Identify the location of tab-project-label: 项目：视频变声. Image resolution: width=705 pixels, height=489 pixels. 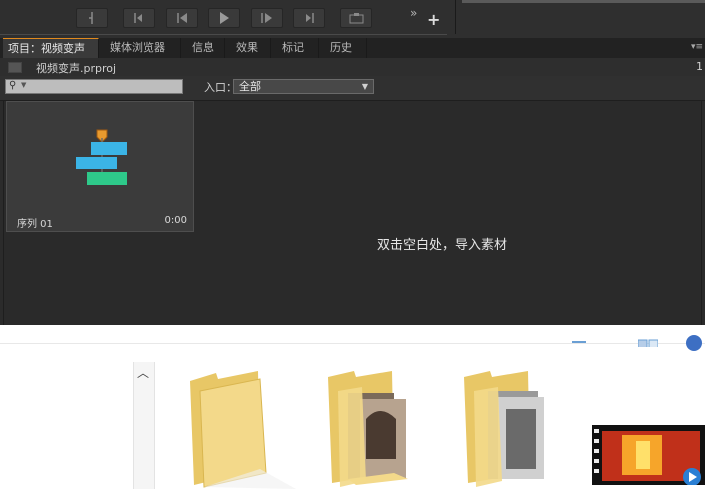
(46, 48).